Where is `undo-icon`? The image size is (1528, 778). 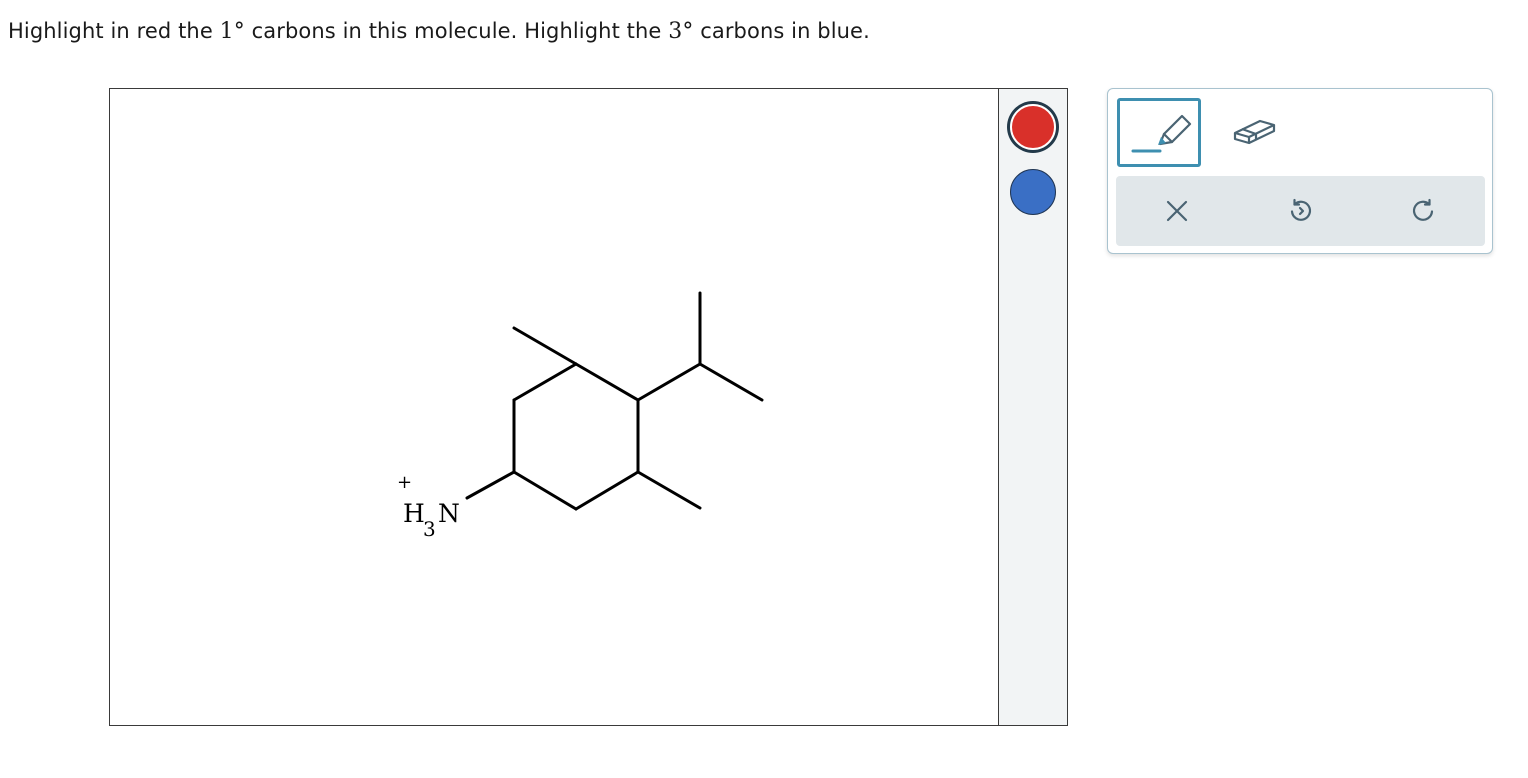 undo-icon is located at coordinates (1301, 209).